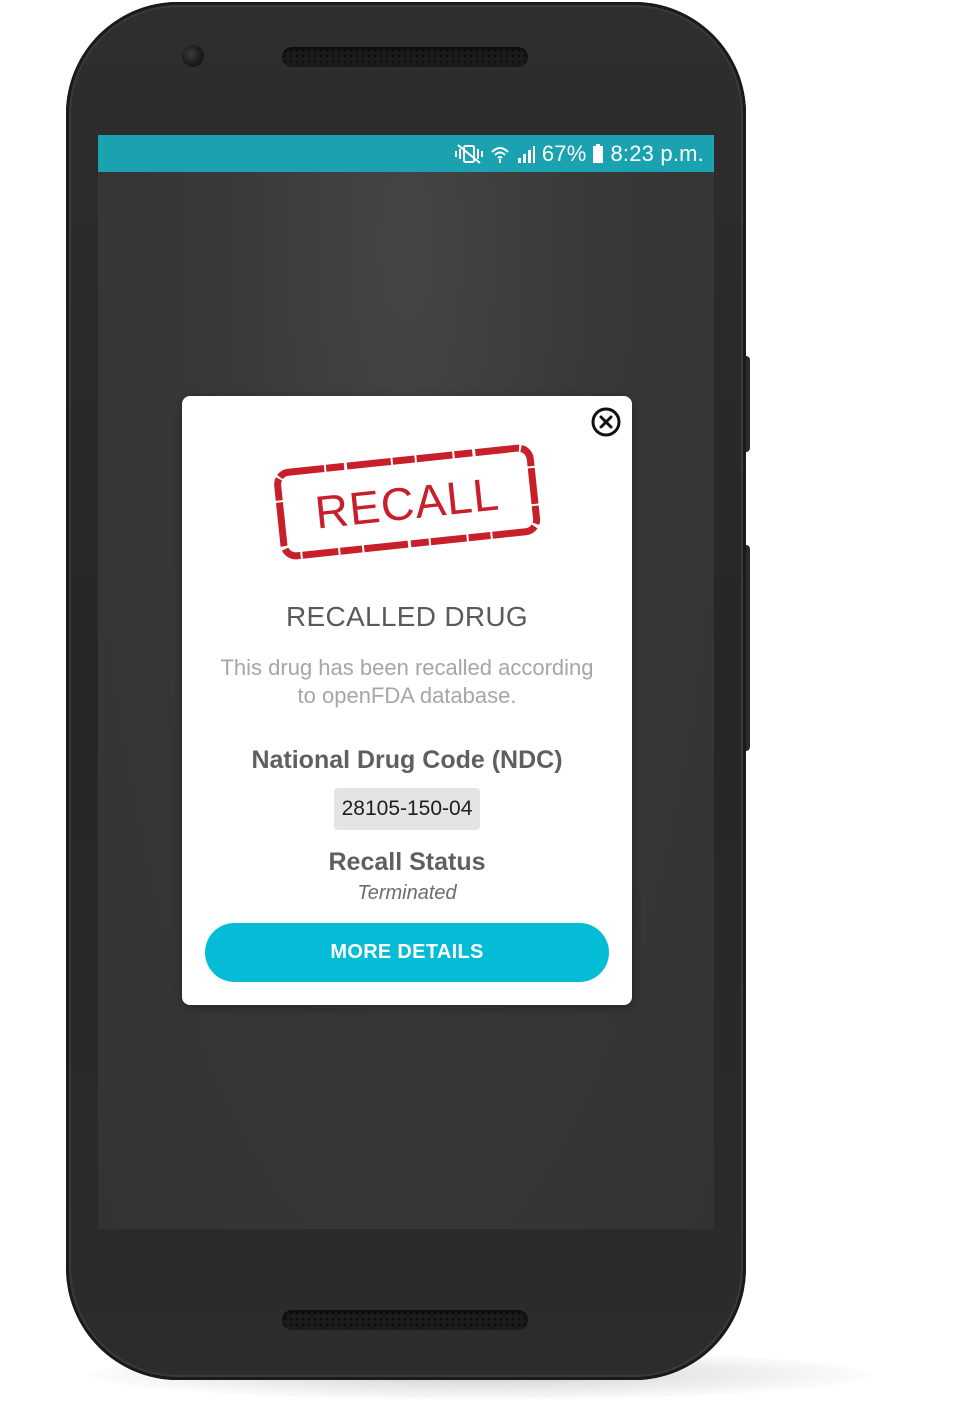 Image resolution: width=961 pixels, height=1412 pixels. What do you see at coordinates (598, 153) in the screenshot?
I see `battery-icon` at bounding box center [598, 153].